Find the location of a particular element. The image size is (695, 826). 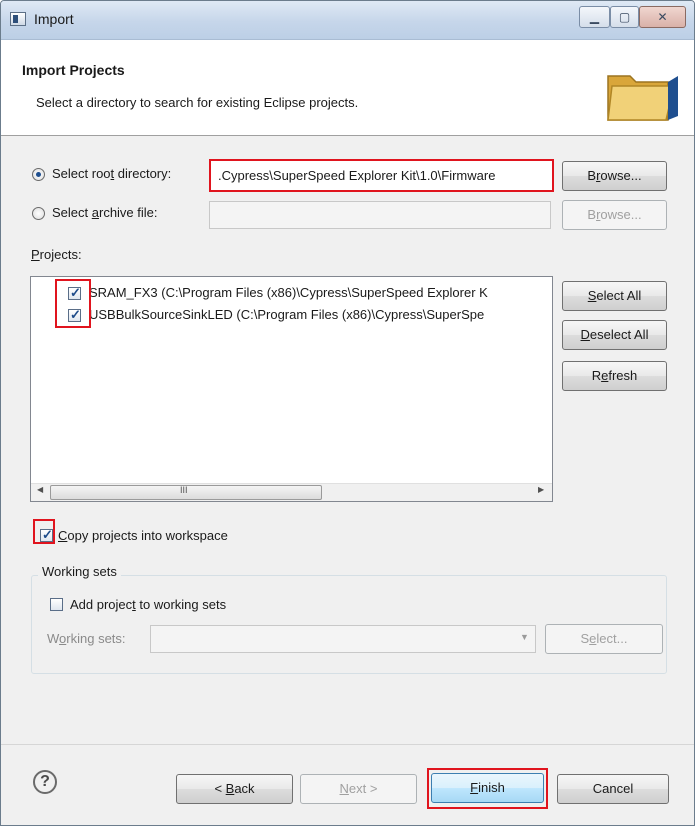

projects-label: Projects: is located at coordinates (56, 254).